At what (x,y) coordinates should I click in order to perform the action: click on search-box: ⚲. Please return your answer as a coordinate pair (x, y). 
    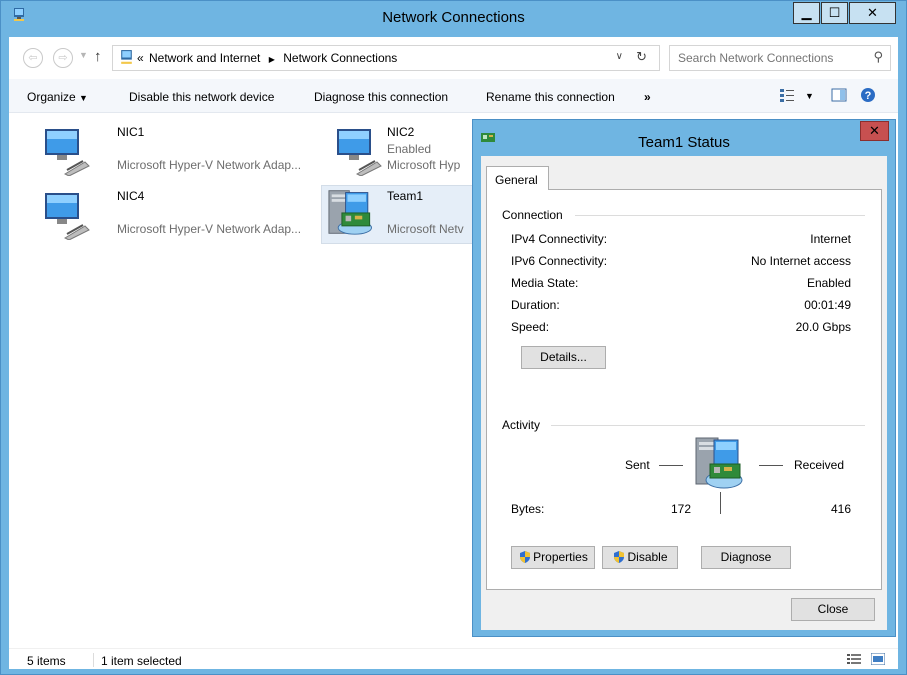
    Looking at the image, I should click on (780, 58).